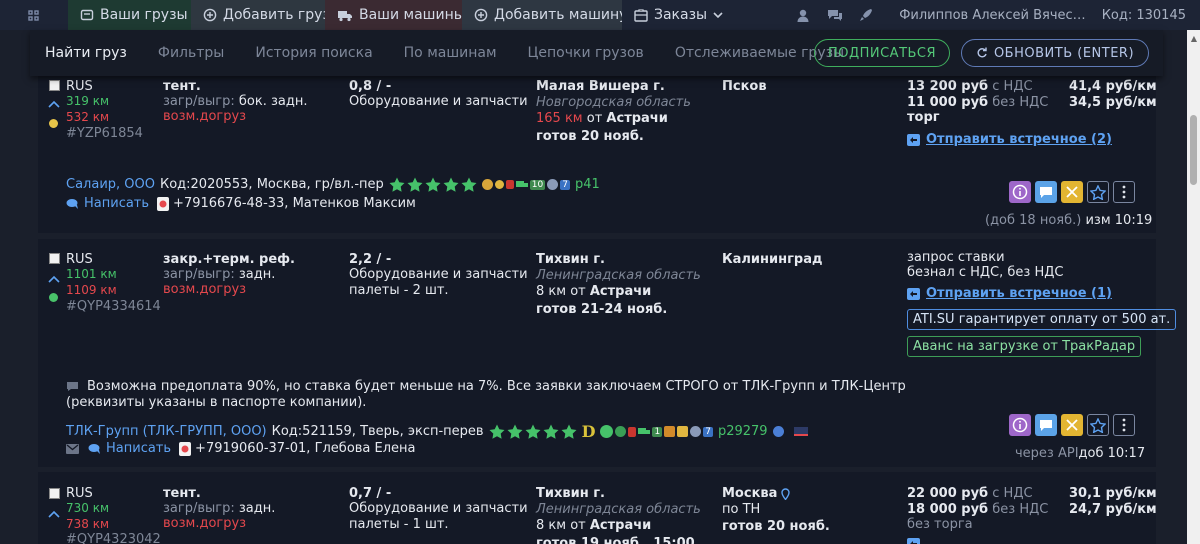 Image resolution: width=1200 pixels, height=544 pixels. Describe the element at coordinates (271, 184) in the screenshot. I see `company-info: Код:2020553, Москва, гр/вл.-пер` at that location.